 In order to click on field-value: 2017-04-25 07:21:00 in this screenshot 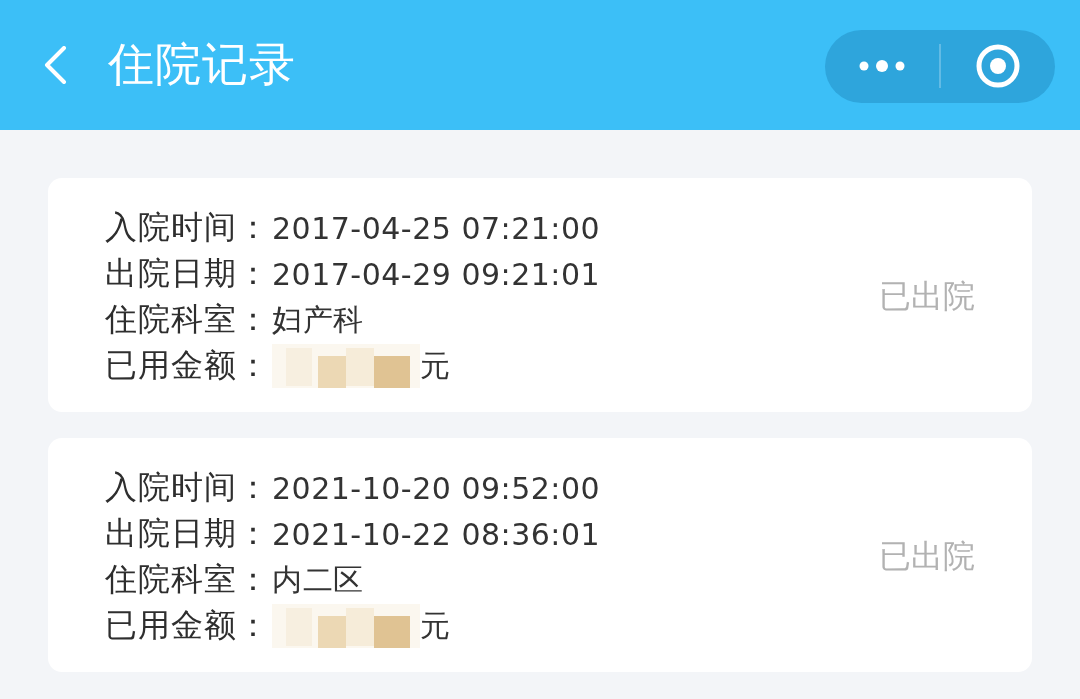, I will do `click(436, 228)`.